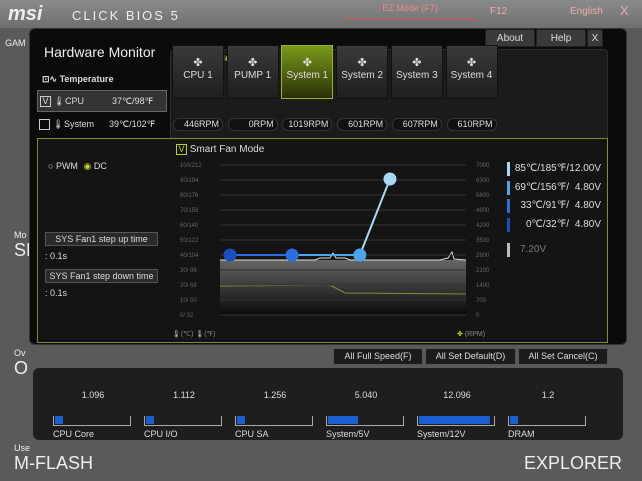 This screenshot has width=642, height=481. Describe the element at coordinates (483, 181) in the screenshot. I see `right-tick: 6300` at that location.